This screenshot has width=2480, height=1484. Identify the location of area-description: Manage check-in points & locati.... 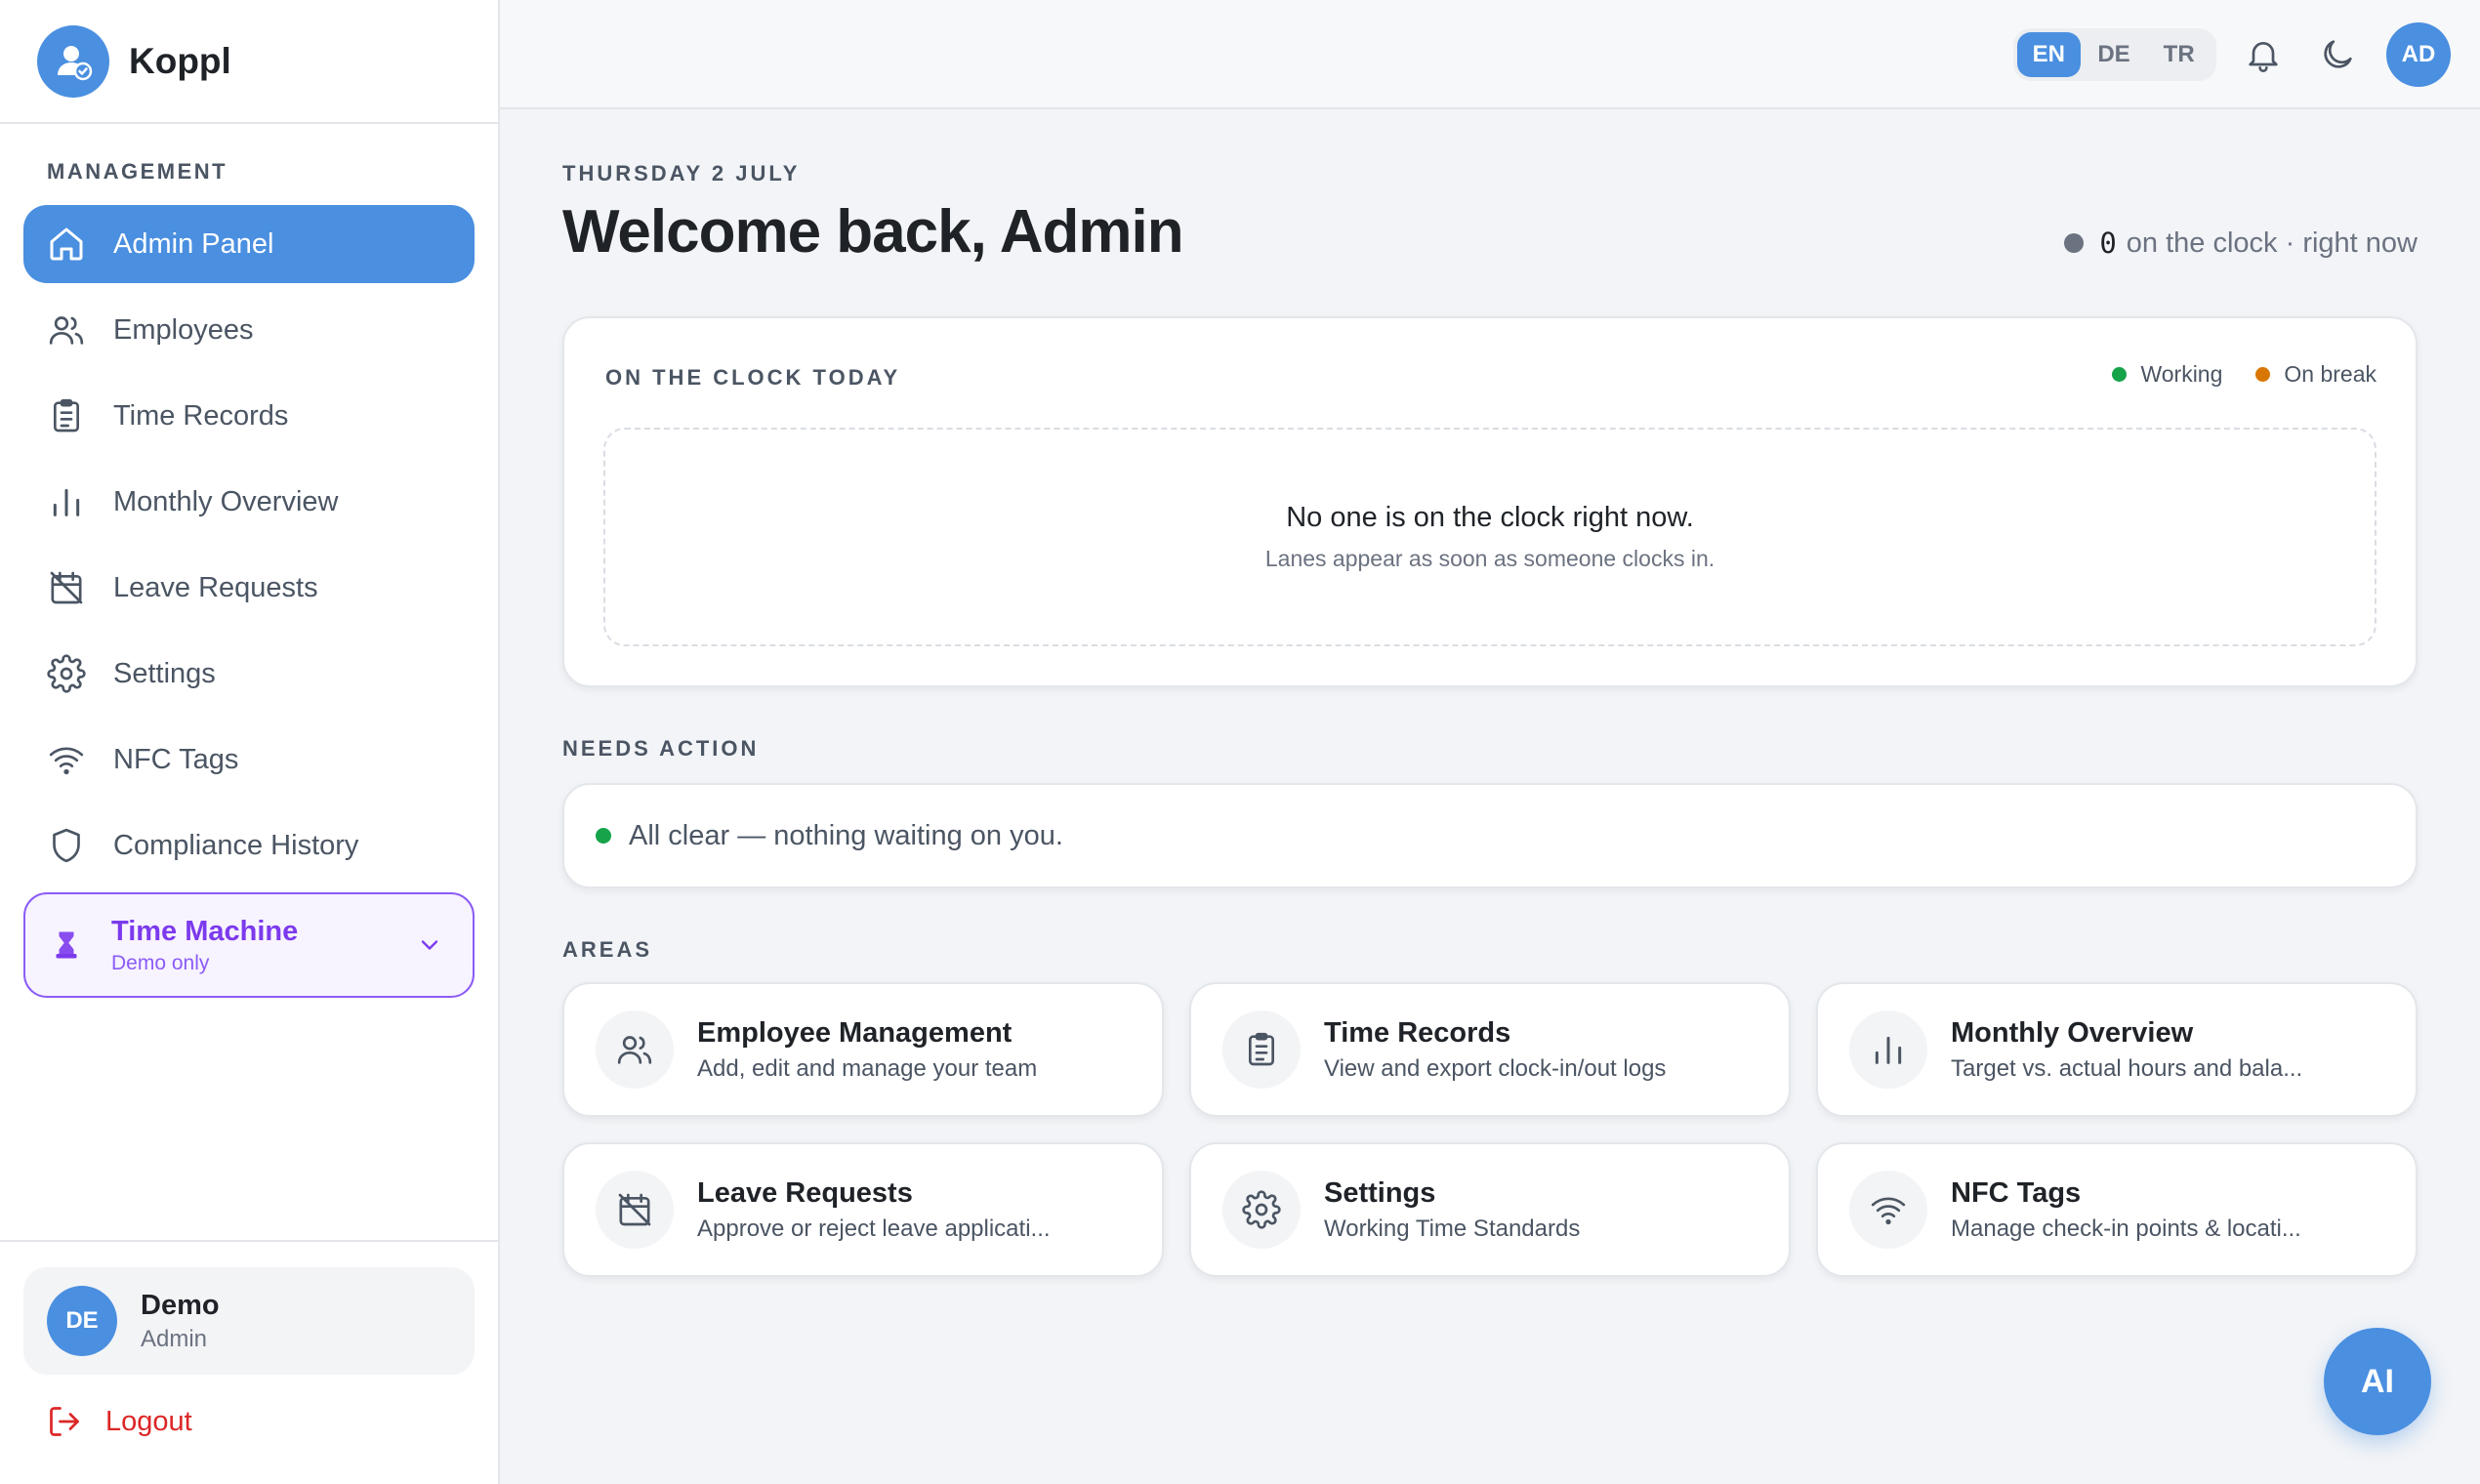
(2126, 1229).